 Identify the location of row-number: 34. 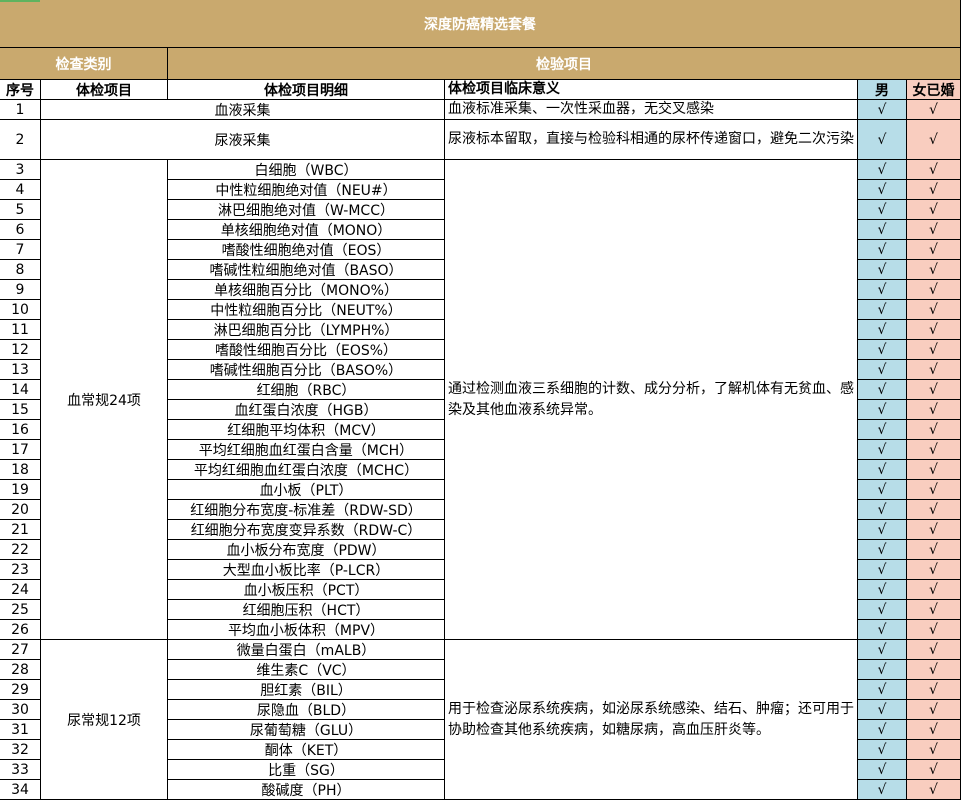
(20, 790).